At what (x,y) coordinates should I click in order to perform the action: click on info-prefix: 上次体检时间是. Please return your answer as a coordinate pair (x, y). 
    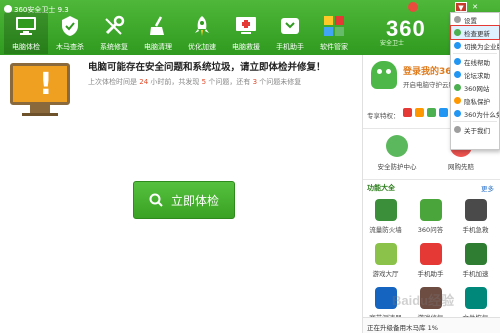
    Looking at the image, I should click on (112, 82).